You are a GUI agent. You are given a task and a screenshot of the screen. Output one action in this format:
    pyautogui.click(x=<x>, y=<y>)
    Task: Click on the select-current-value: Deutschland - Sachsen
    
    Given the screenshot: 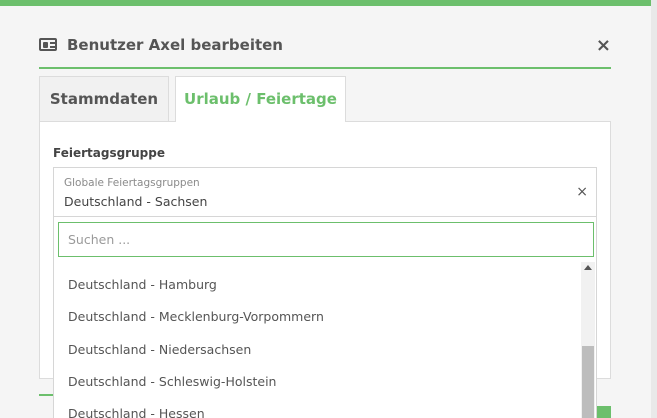 What is the action you would take?
    pyautogui.click(x=136, y=201)
    